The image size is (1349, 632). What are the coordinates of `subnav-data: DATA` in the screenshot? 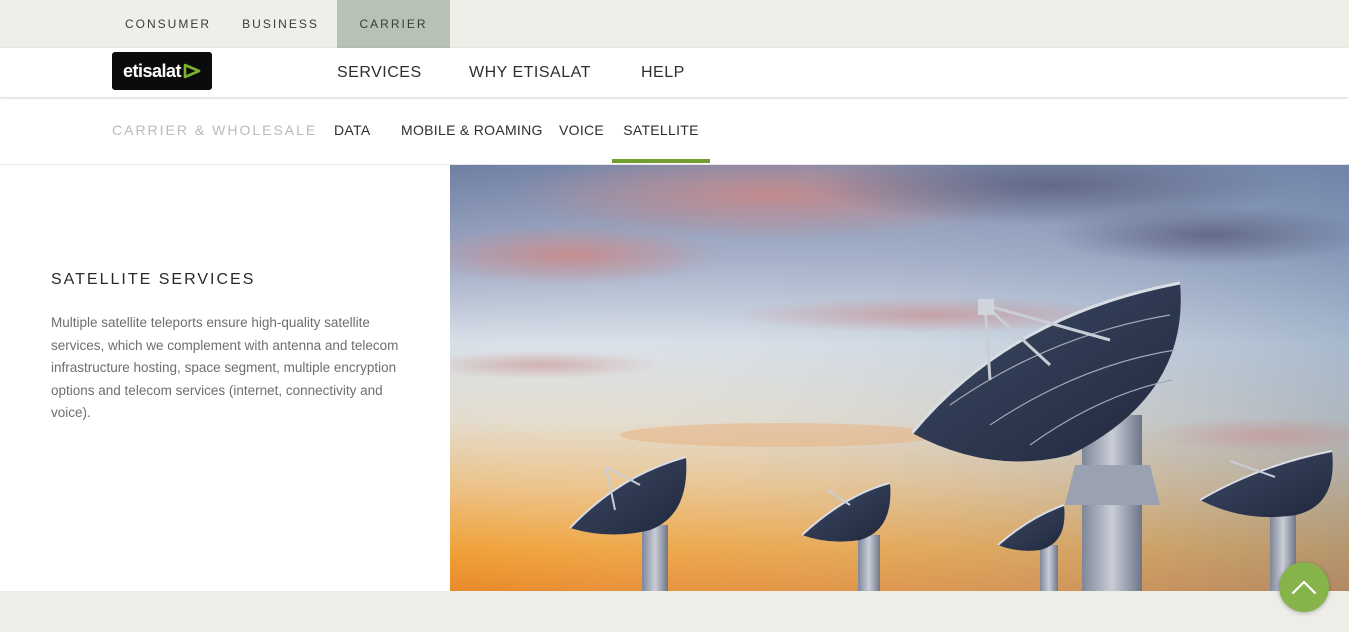 It's located at (352, 130).